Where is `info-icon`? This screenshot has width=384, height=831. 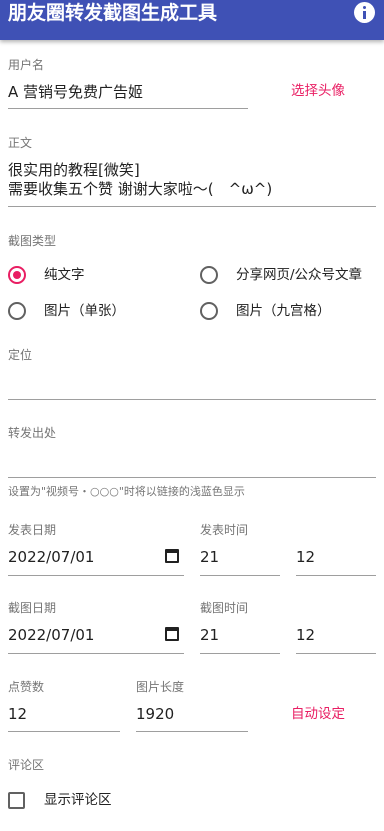 info-icon is located at coordinates (364, 12).